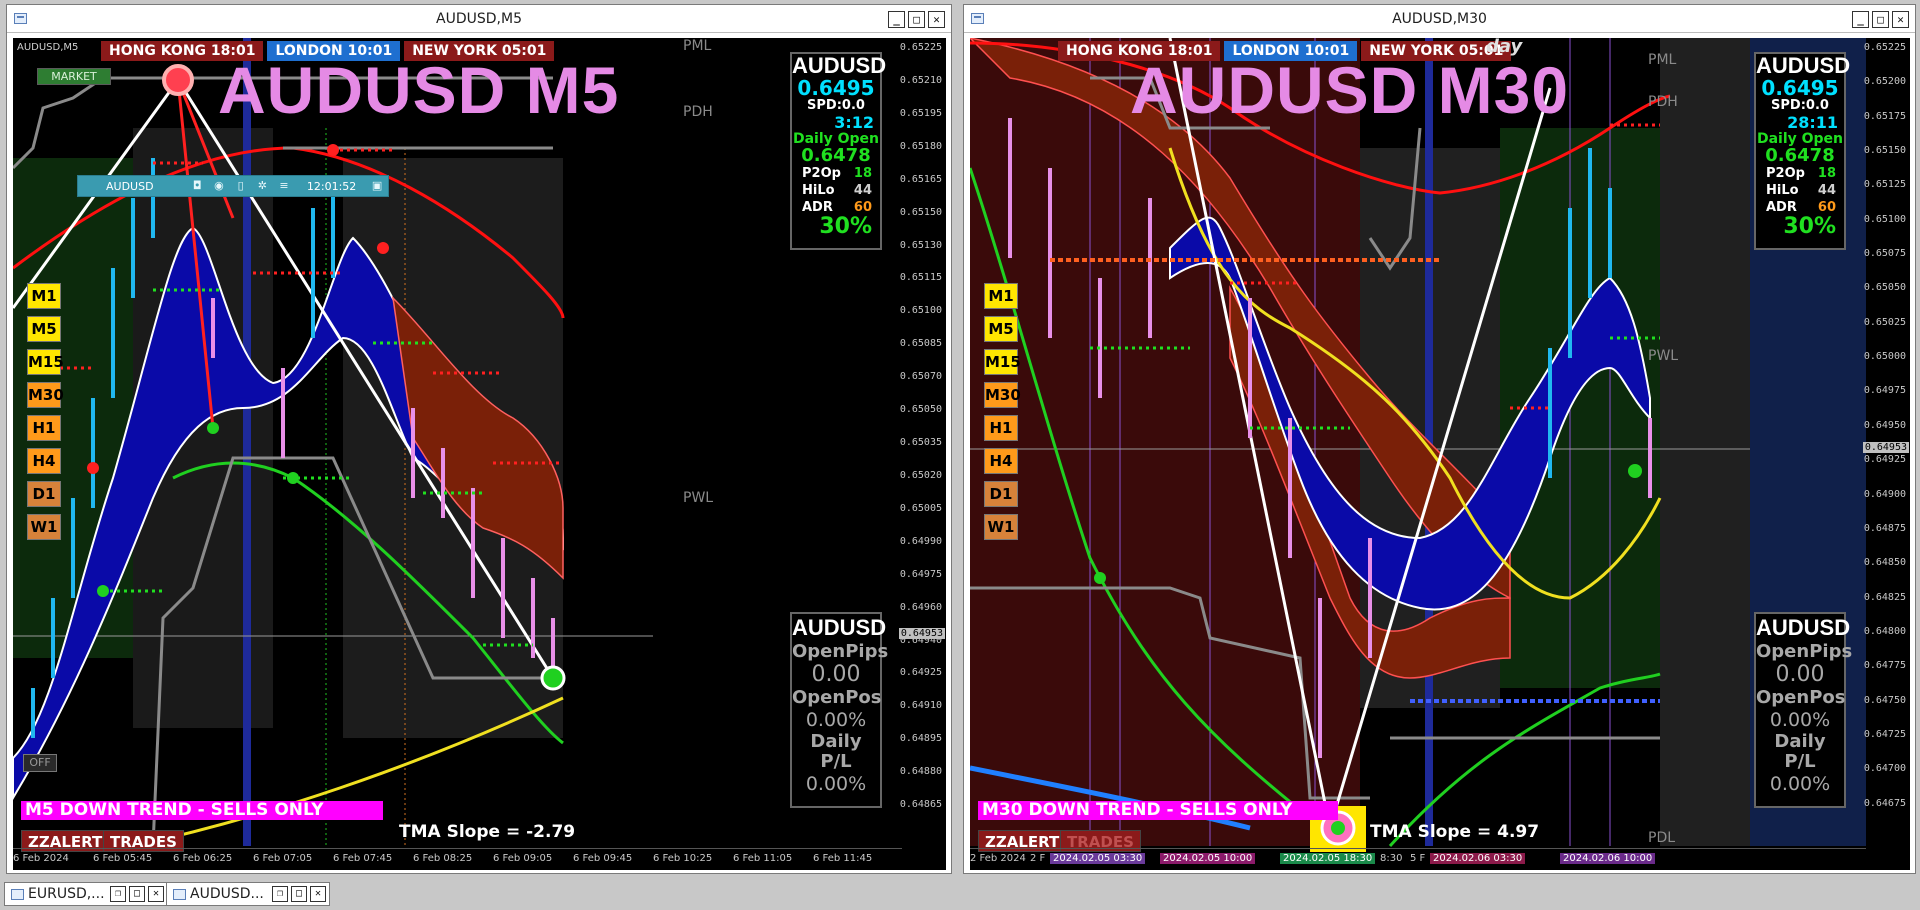  What do you see at coordinates (920, 113) in the screenshot?
I see `price-tick: 0.65195` at bounding box center [920, 113].